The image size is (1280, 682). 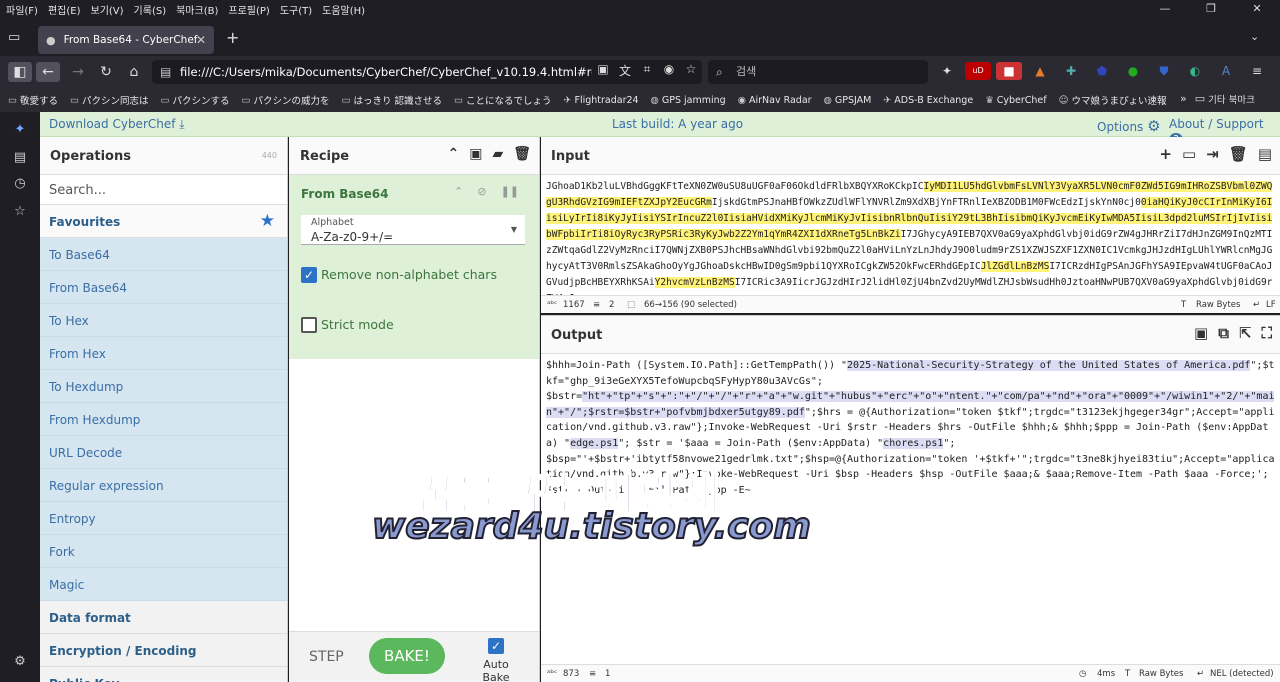 I want to click on search-box: ⌕ 검색, so click(x=818, y=72).